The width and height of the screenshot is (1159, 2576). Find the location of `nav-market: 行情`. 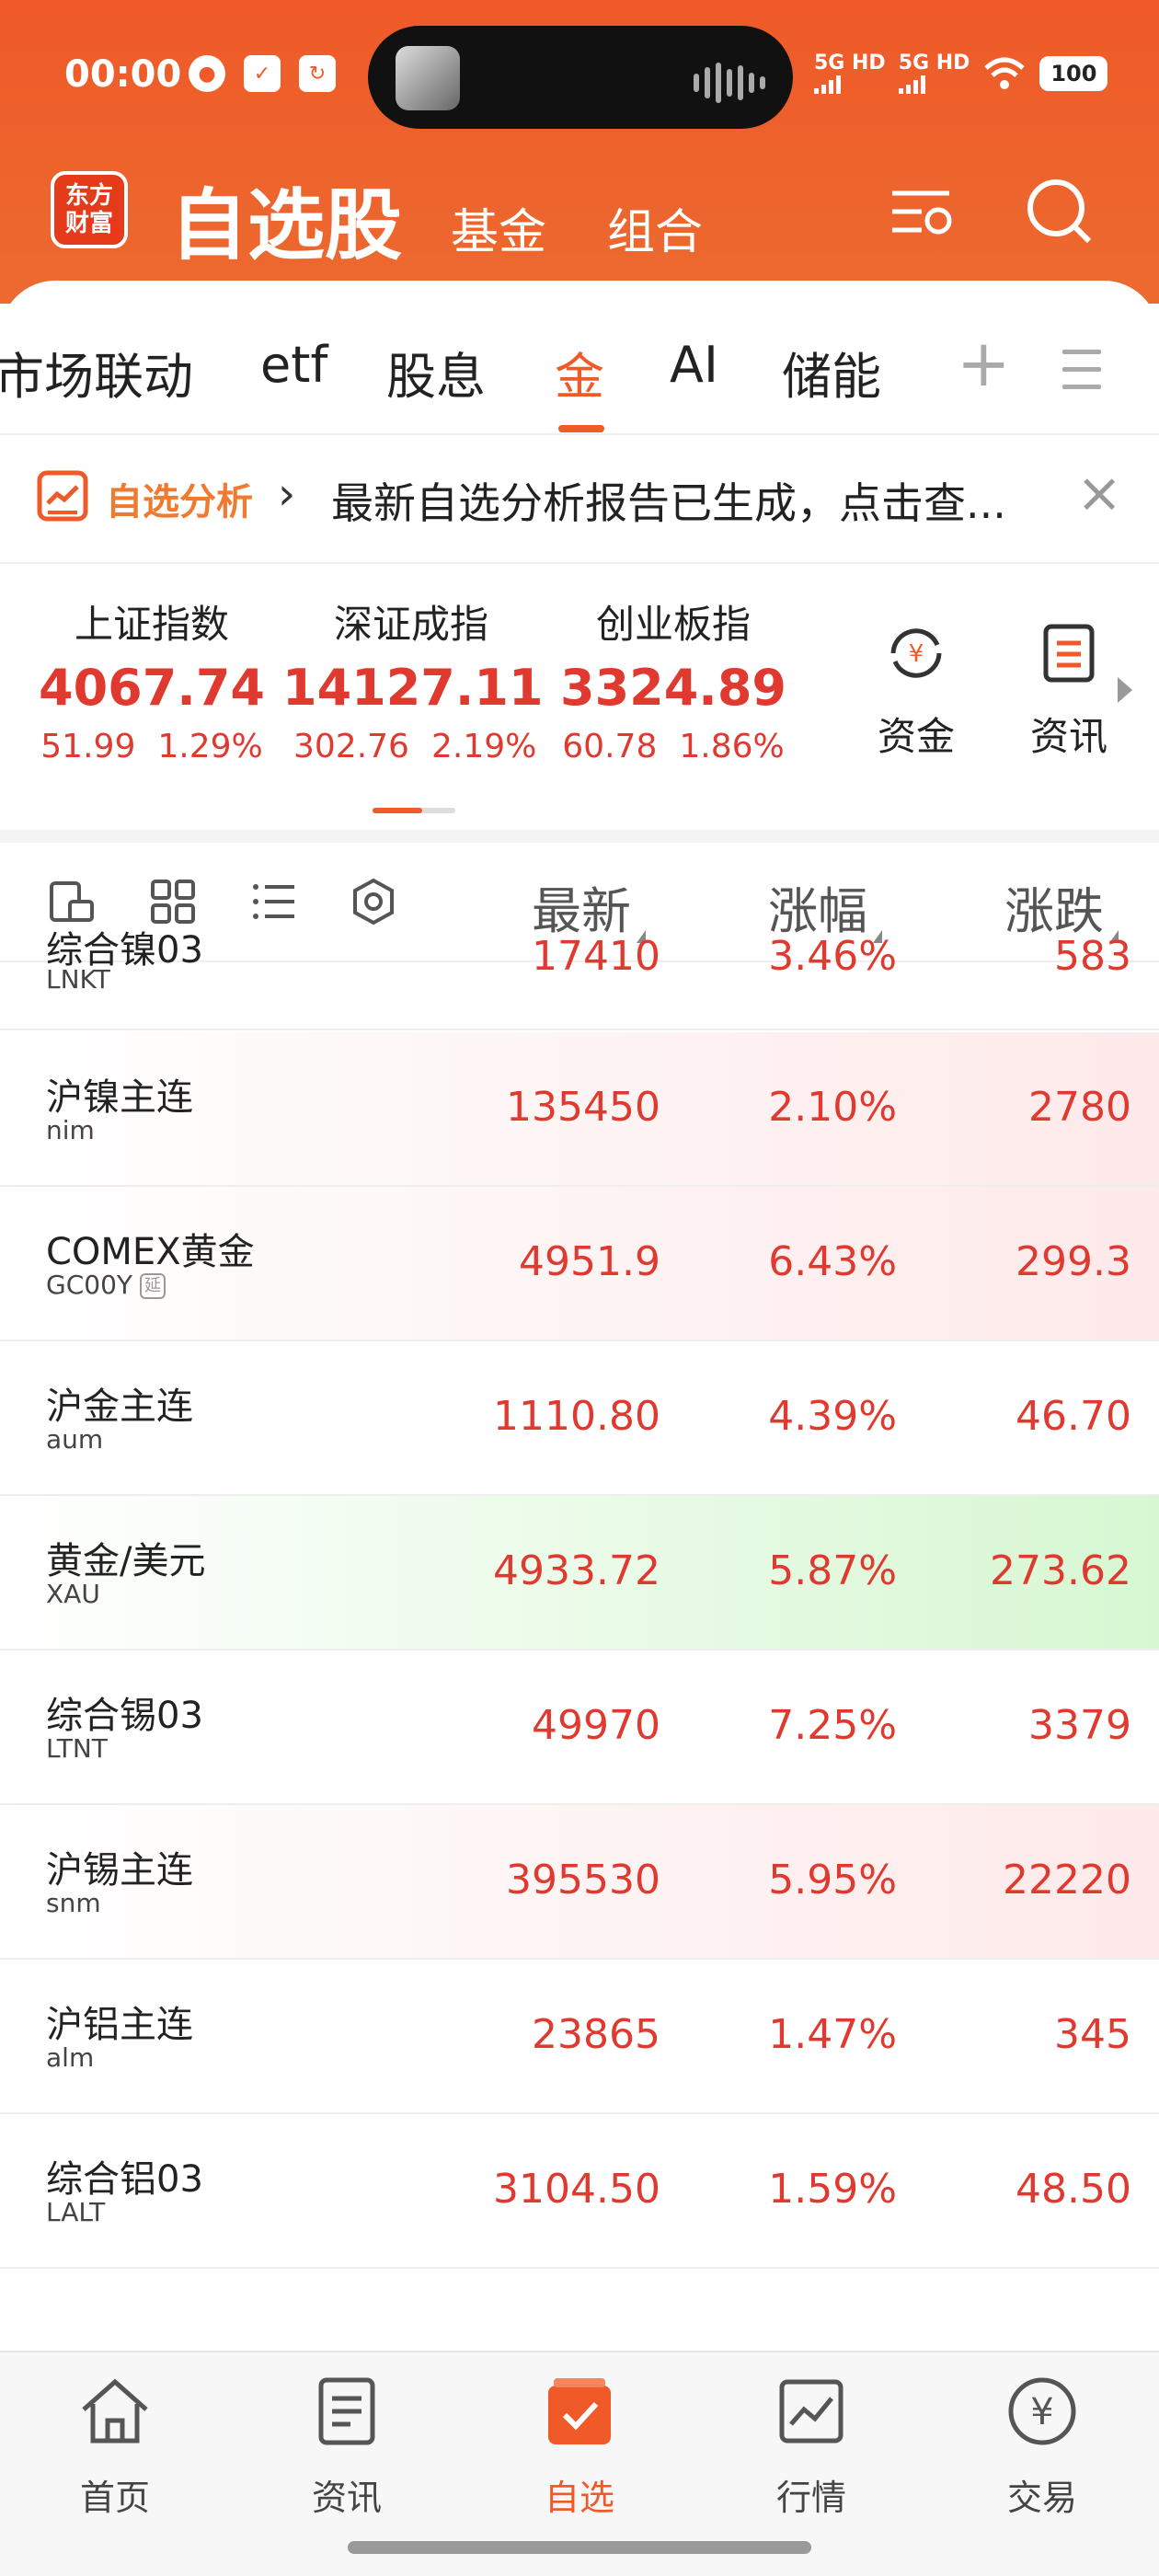

nav-market: 行情 is located at coordinates (811, 2446).